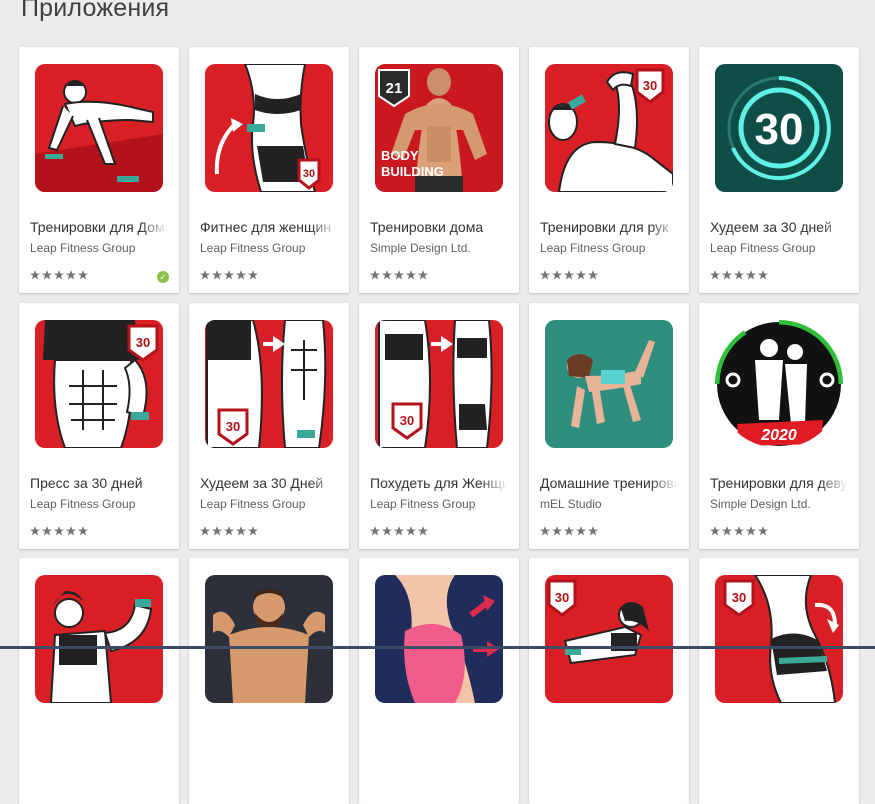 Image resolution: width=875 pixels, height=804 pixels. What do you see at coordinates (439, 128) in the screenshot?
I see `bodybuilding-21-icon: 21 BODY BUILDING` at bounding box center [439, 128].